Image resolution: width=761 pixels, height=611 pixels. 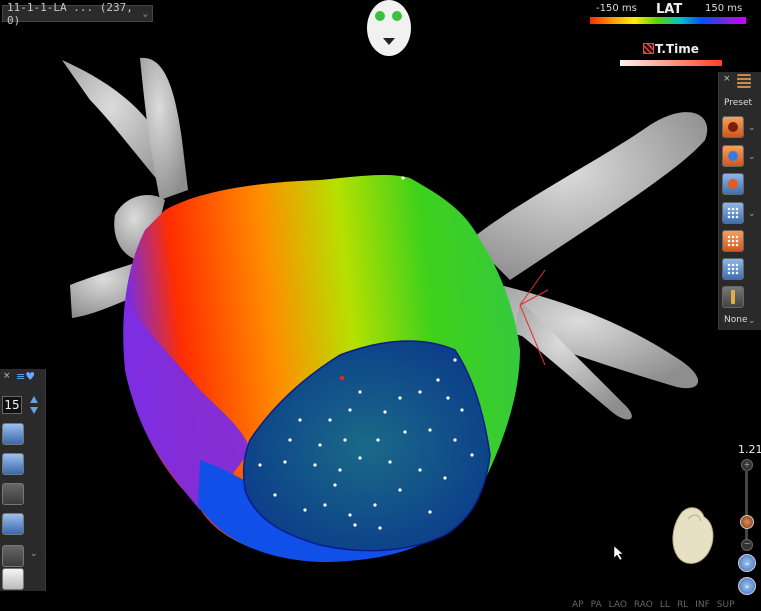 I want to click on left-toolbar: × ≡♥ 15 ⌄, so click(x=23, y=480).